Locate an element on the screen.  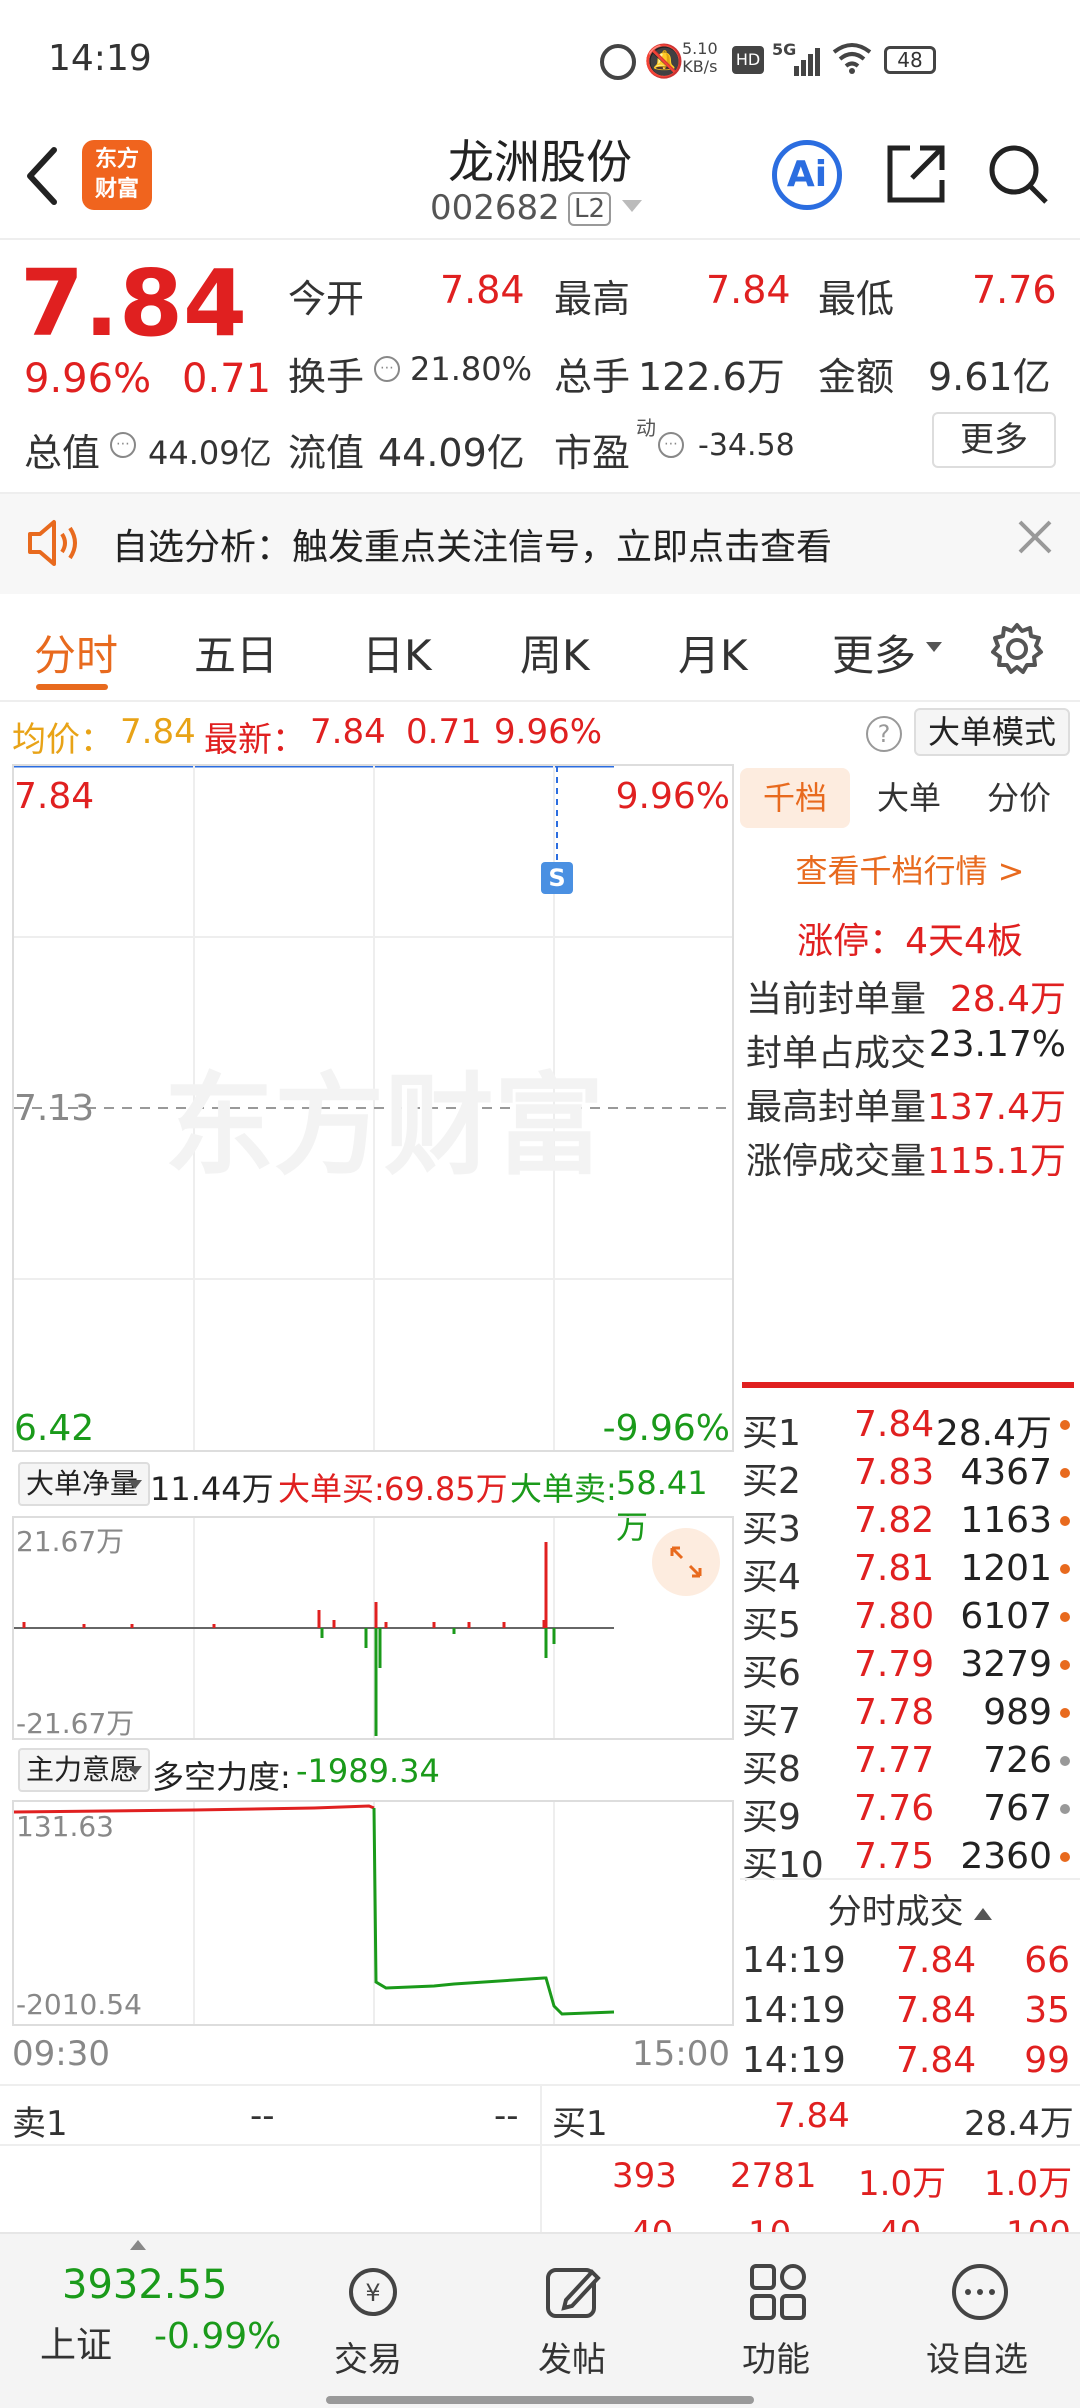
side-tab-depth: 千档 is located at coordinates (795, 798).